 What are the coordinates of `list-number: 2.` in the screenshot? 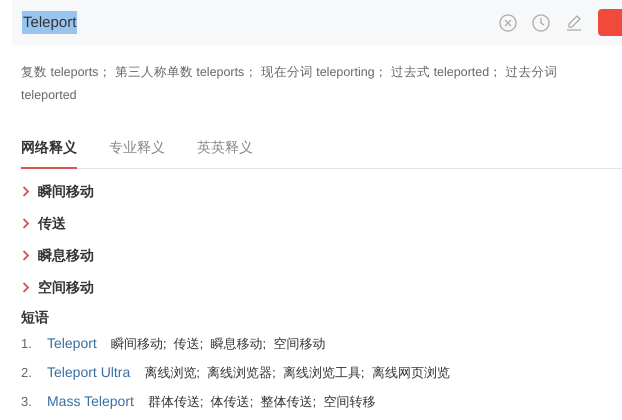 It's located at (27, 373).